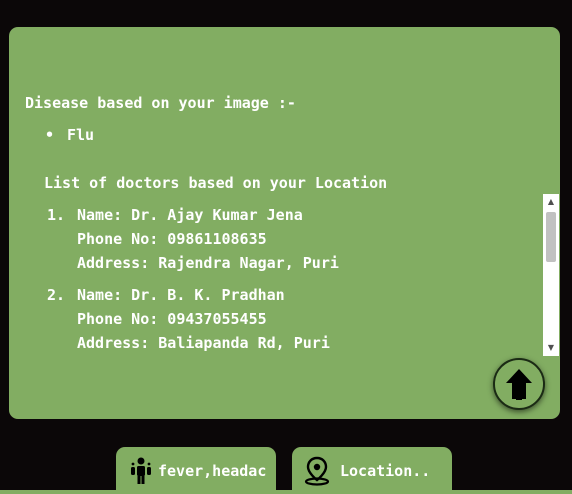 The image size is (572, 494). I want to click on doctor-address: Address: Rajendra Nagar, Puri, so click(208, 263).